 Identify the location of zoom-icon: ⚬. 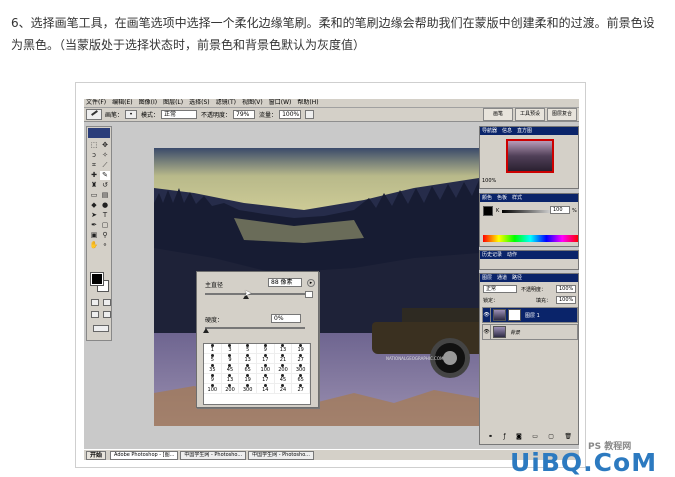
(105, 245).